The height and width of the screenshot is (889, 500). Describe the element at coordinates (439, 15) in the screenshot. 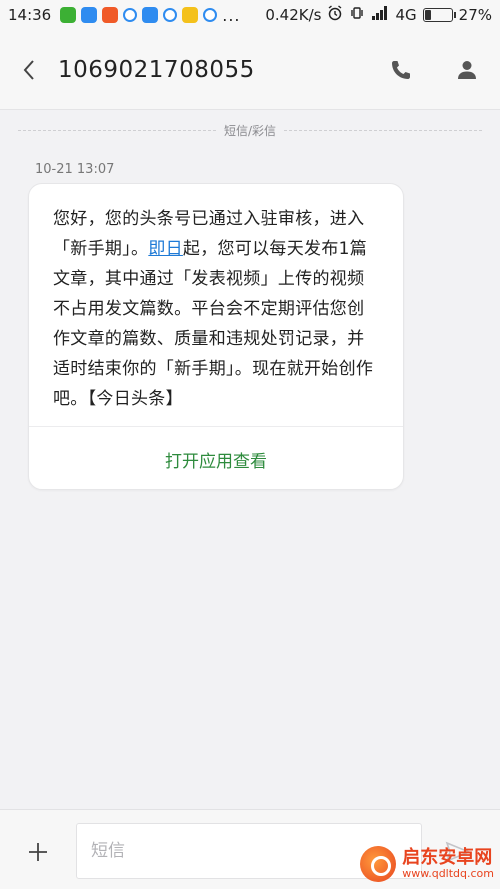

I see `battery-icon` at that location.